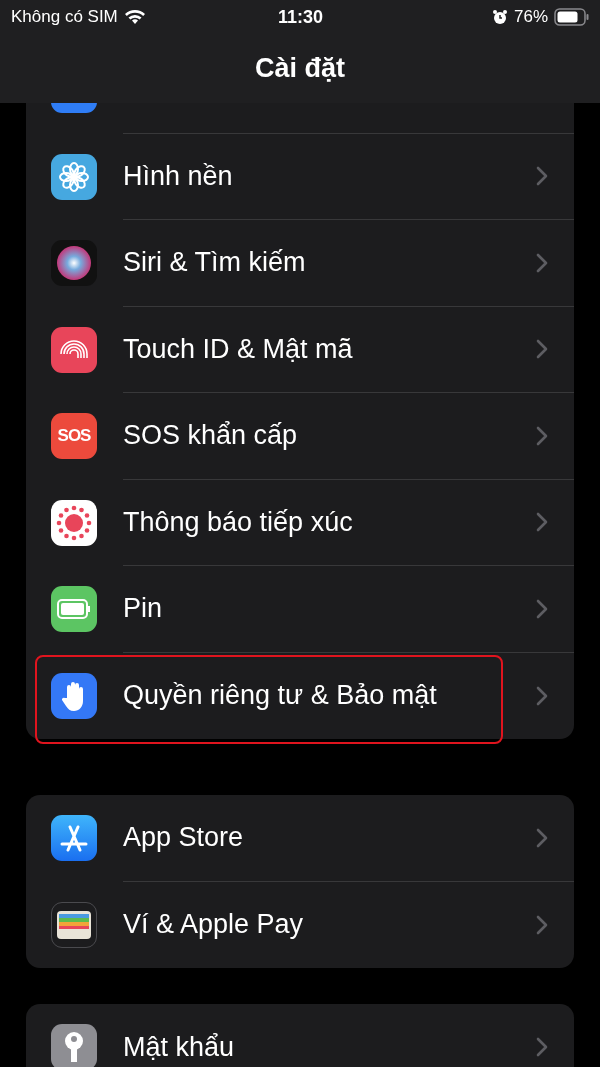 This screenshot has width=600, height=1067. I want to click on alarm-clock-icon, so click(500, 17).